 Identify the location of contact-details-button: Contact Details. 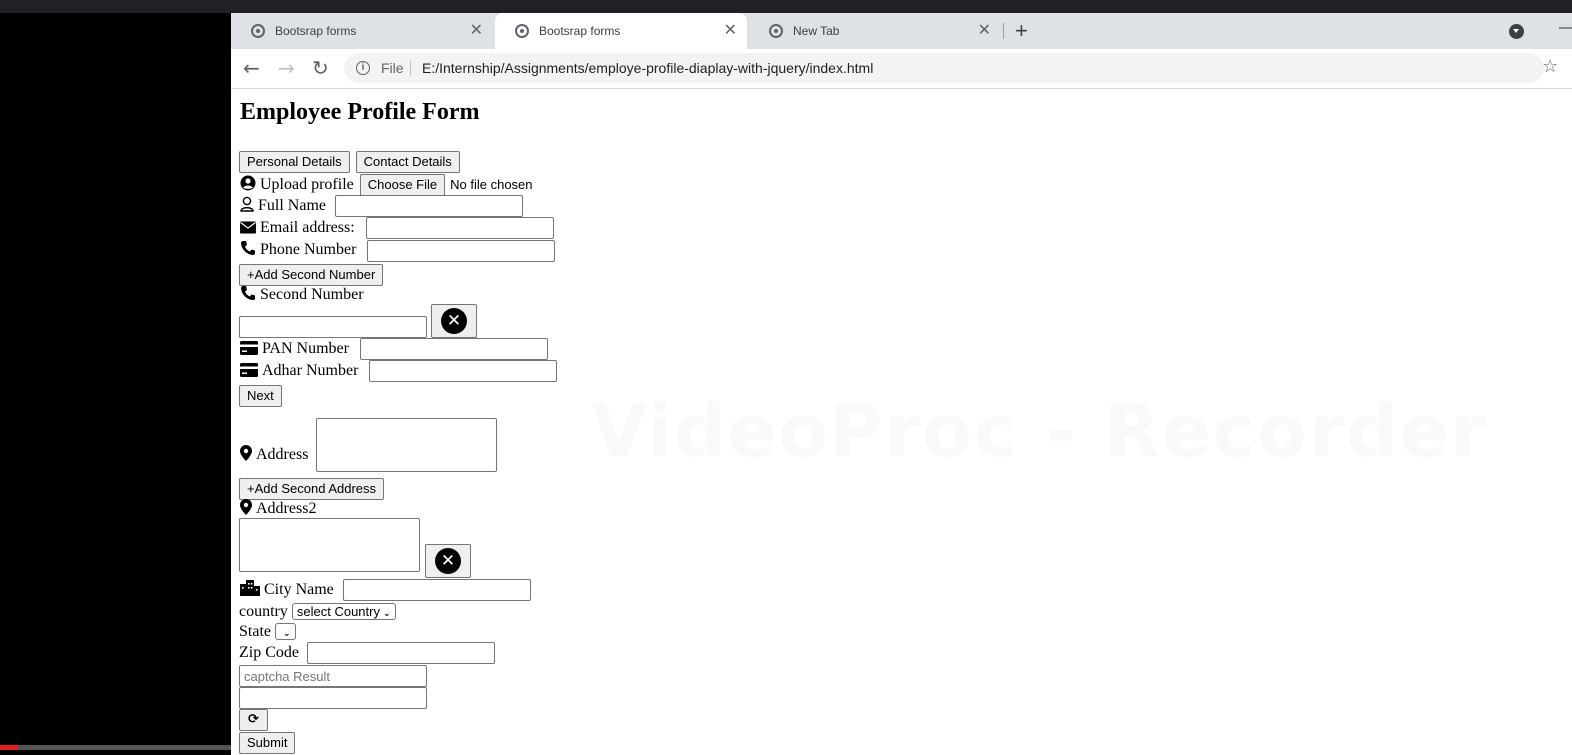
(407, 162).